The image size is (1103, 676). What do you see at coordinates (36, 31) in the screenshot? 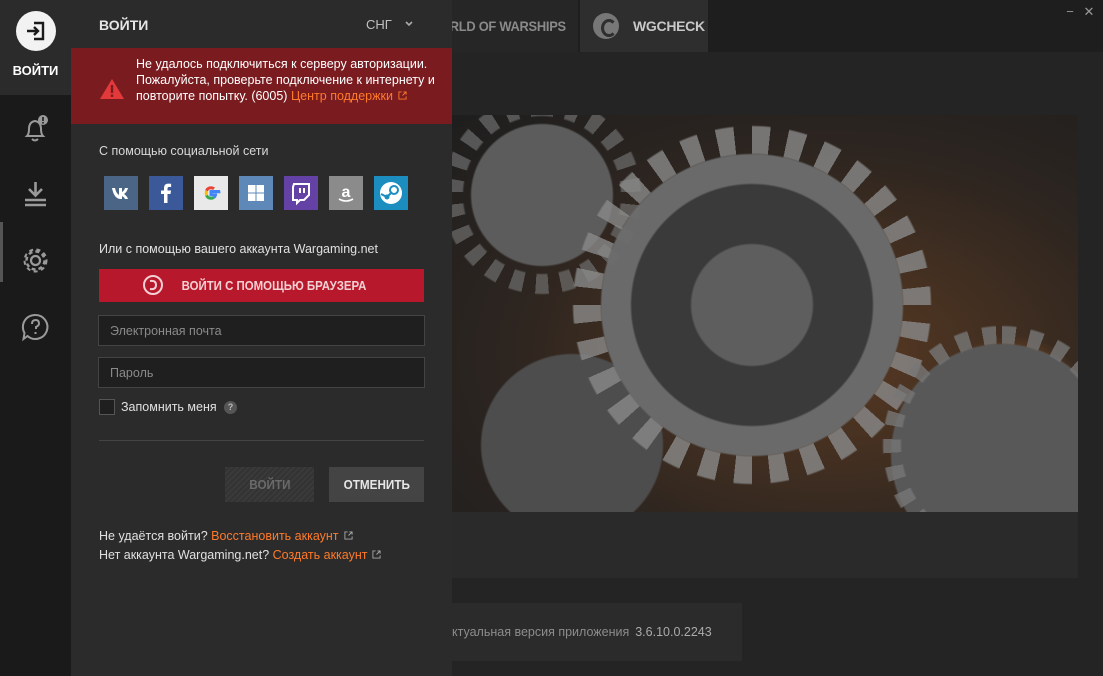
I see `login-icon` at bounding box center [36, 31].